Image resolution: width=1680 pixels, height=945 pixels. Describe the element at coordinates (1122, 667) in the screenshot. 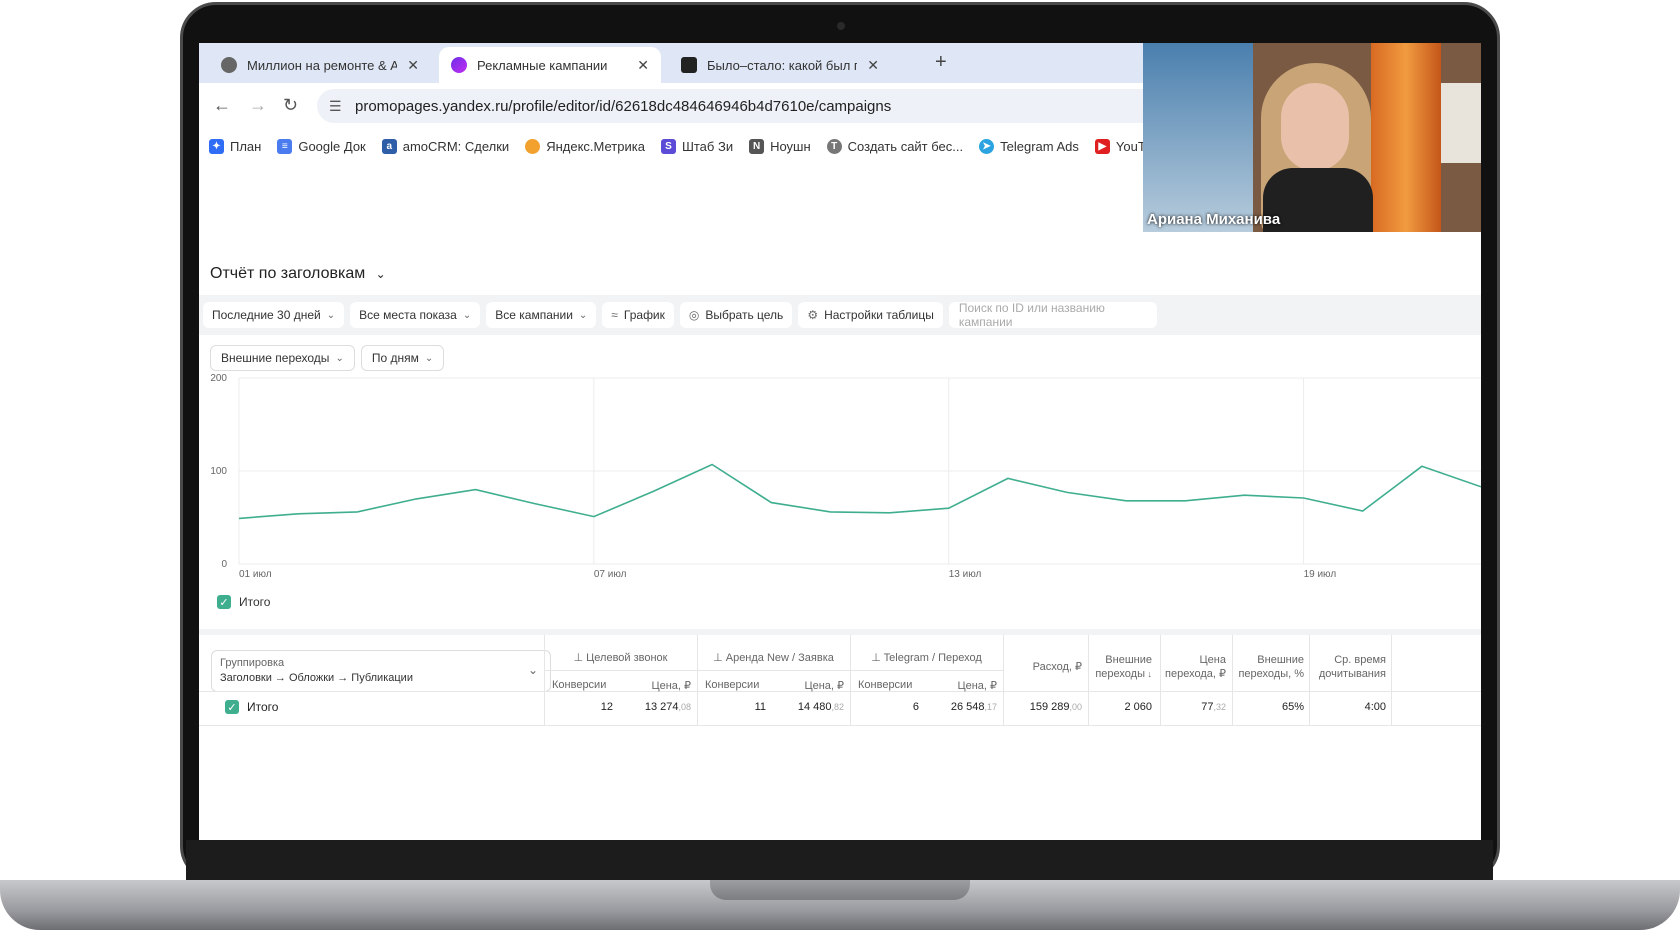

I see `header-ext-clicks: Внешние переходы ↓` at that location.